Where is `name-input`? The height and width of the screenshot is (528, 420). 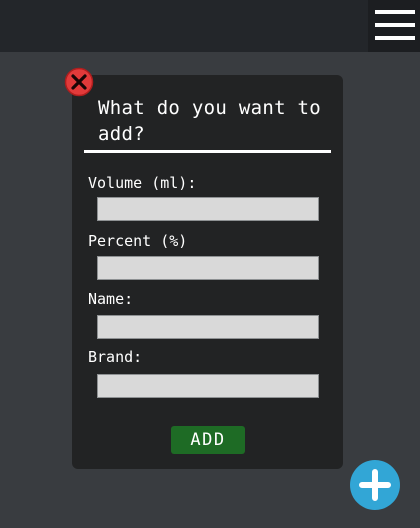
name-input is located at coordinates (208, 327).